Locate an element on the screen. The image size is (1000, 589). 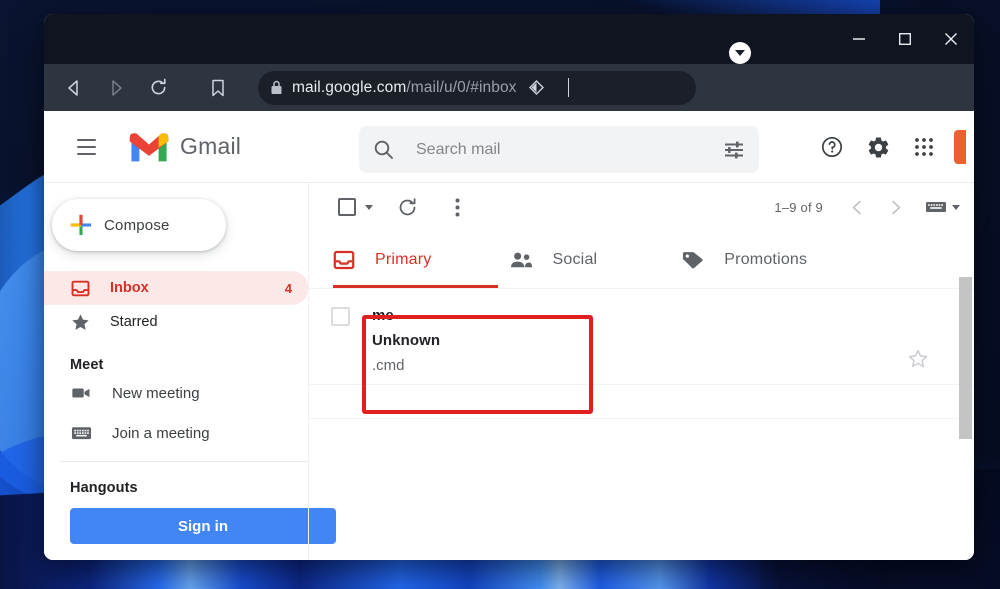
gmail-header-actions is located at coordinates (893, 147).